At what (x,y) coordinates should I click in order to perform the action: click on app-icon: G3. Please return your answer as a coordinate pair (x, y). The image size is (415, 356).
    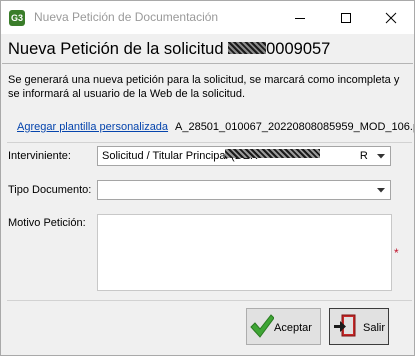
    Looking at the image, I should click on (17, 18).